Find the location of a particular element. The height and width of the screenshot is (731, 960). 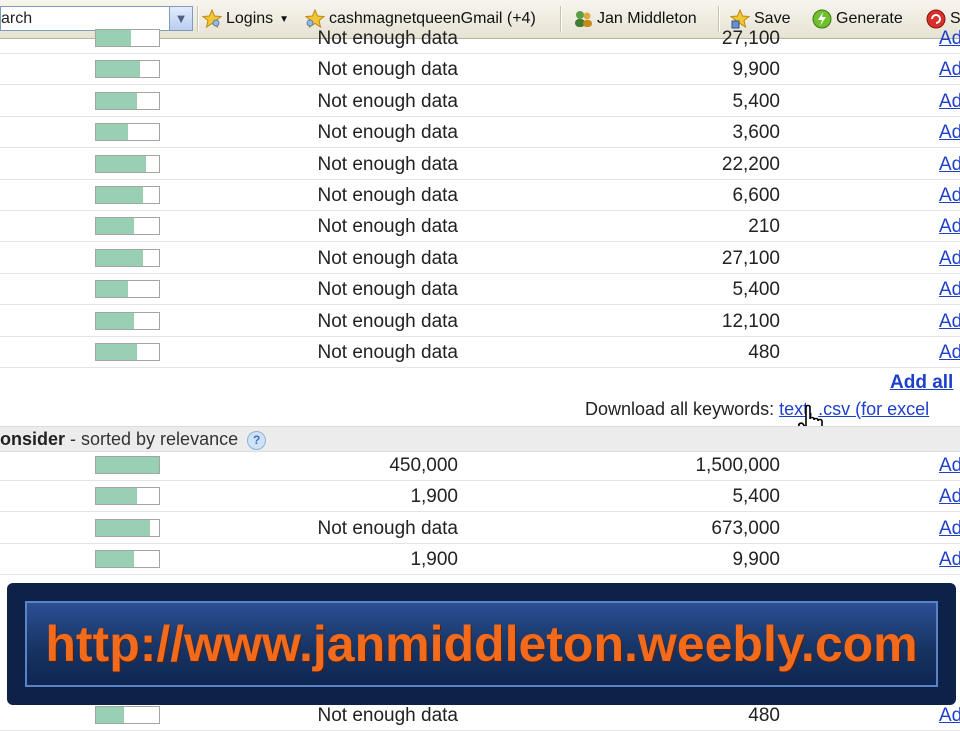

global-searches-cell: 673,000 is located at coordinates (745, 528).